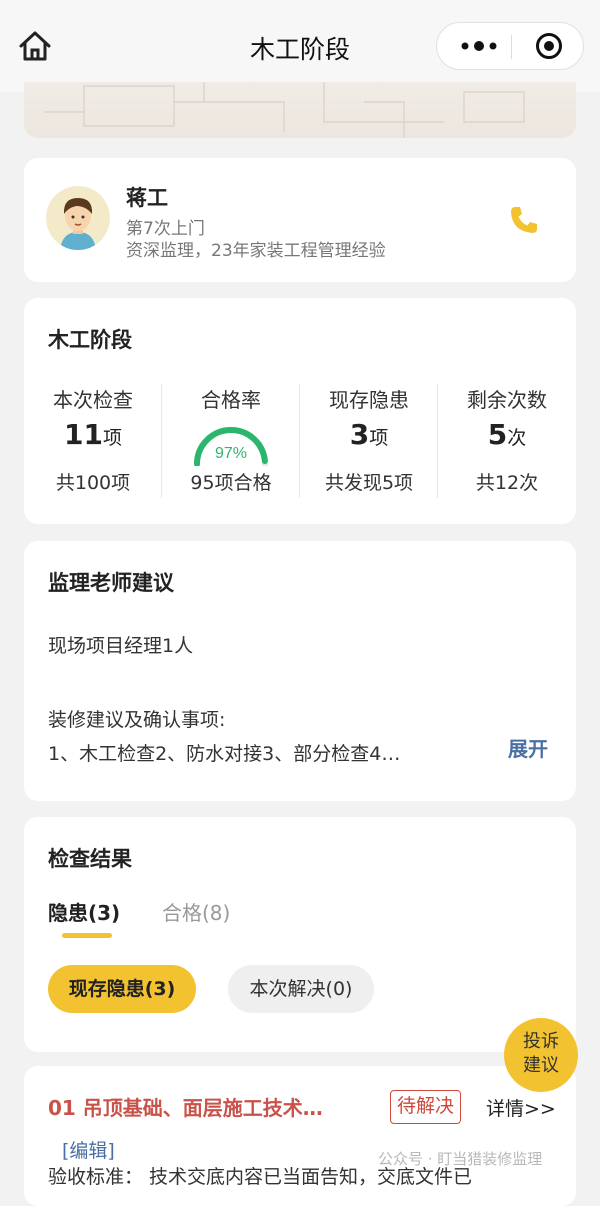  Describe the element at coordinates (541, 1065) in the screenshot. I see `float-line: 建议` at that location.